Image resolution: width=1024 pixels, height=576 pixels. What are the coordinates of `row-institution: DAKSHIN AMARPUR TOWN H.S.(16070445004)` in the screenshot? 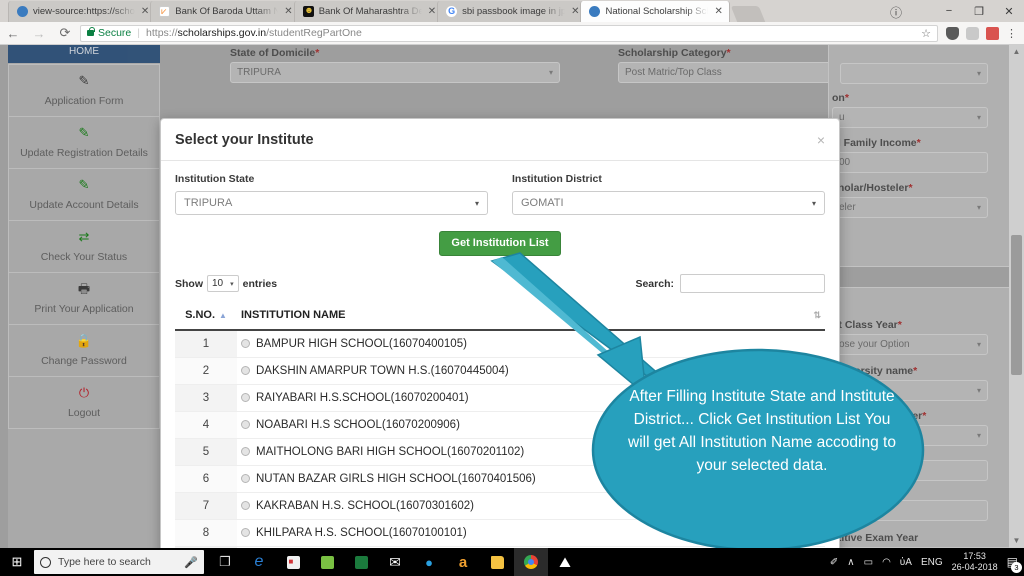 It's located at (531, 371).